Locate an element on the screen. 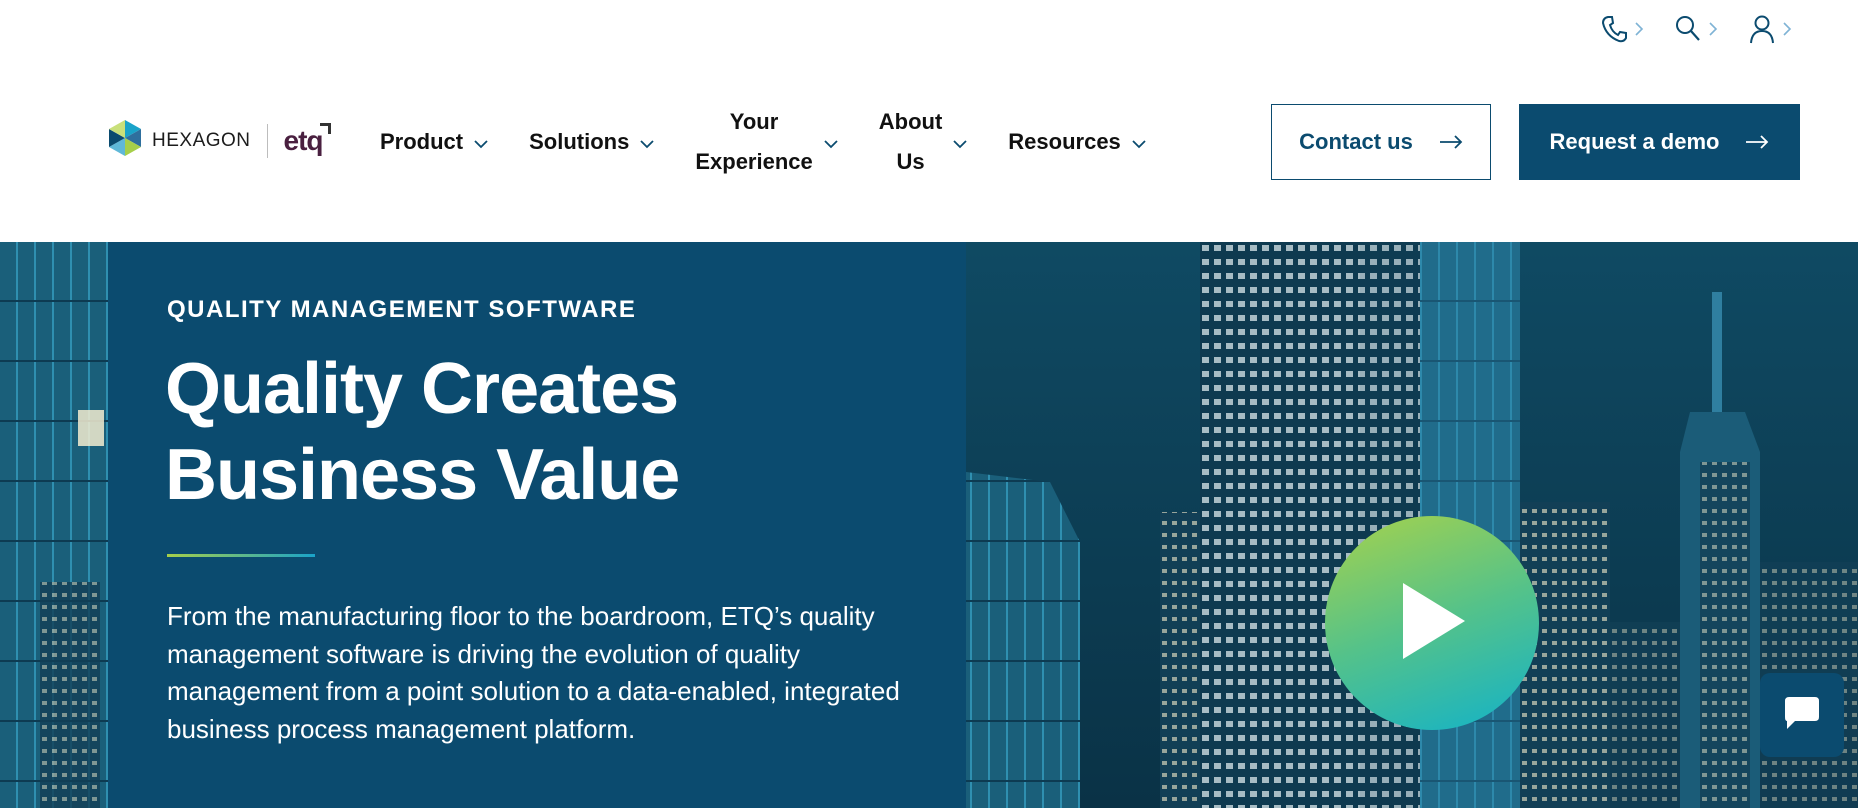  request-demo-button: Request a demo is located at coordinates (1659, 142).